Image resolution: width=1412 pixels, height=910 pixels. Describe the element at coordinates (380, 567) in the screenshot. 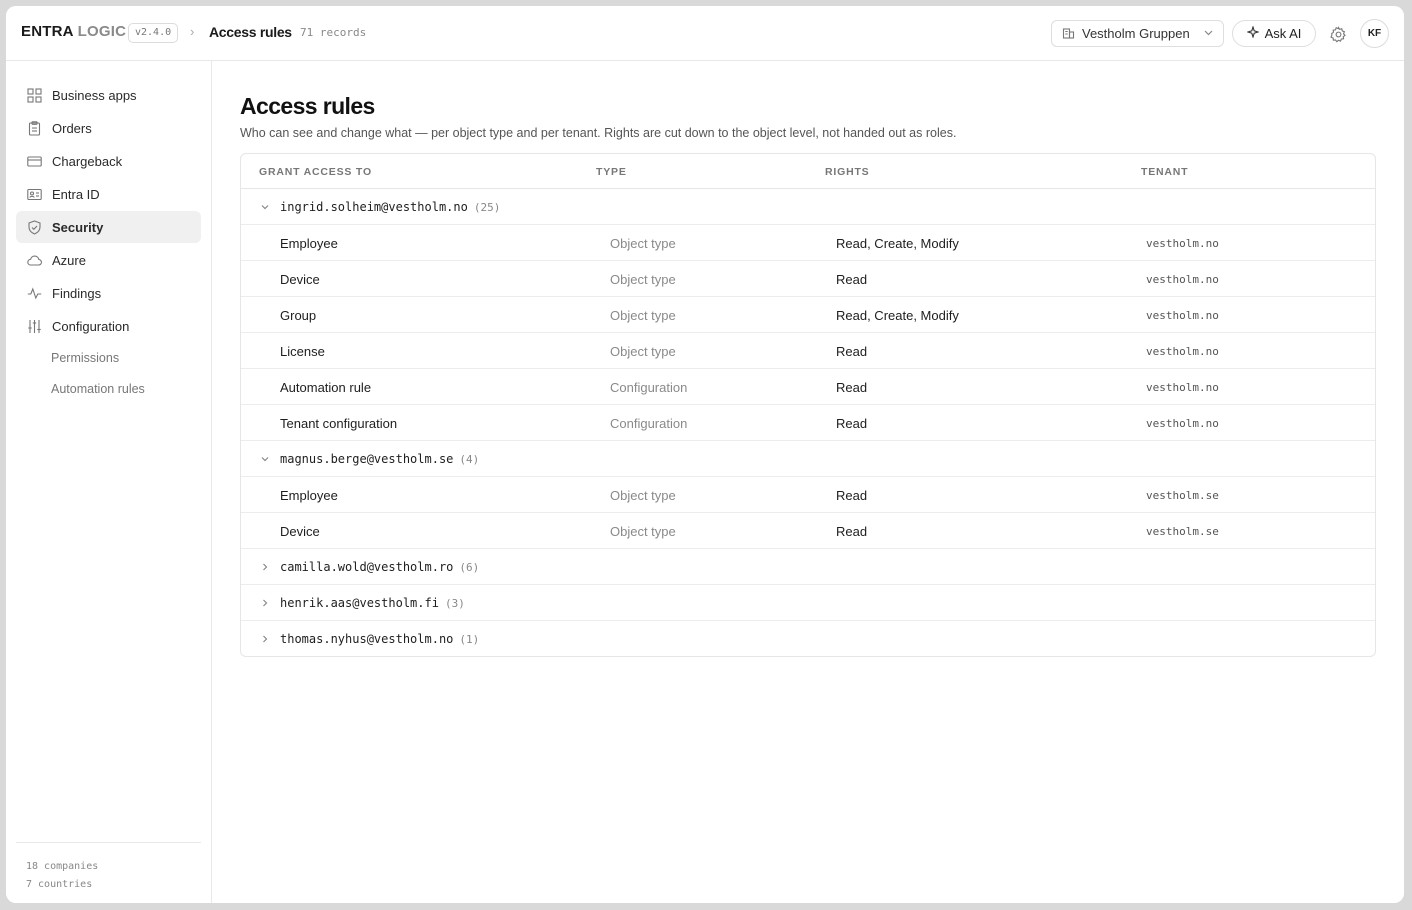

I see `group-email: camilla.wold@vestholm.ro (6)` at that location.